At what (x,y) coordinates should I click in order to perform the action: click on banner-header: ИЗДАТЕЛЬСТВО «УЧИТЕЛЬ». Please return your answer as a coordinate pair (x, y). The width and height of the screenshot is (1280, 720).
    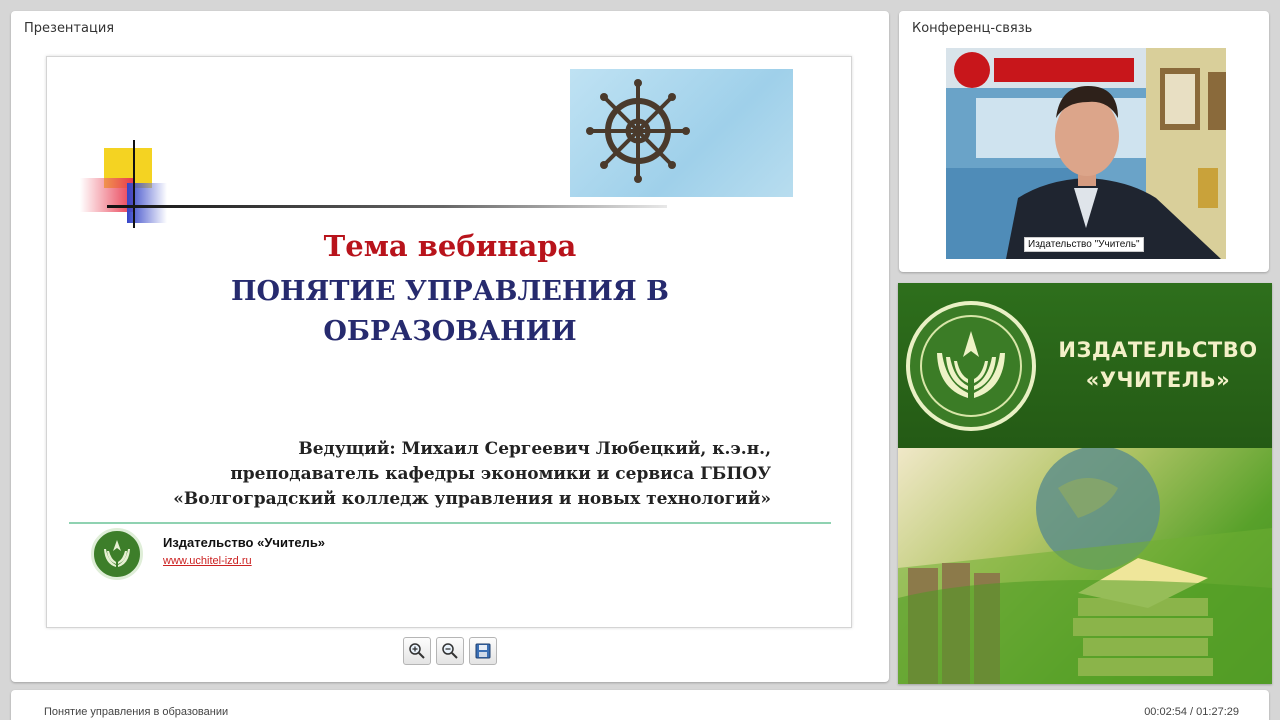
    Looking at the image, I should click on (1085, 365).